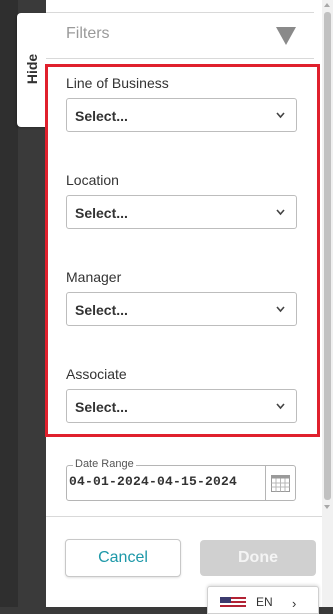  I want to click on hide-tab-label: Hide, so click(32, 69).